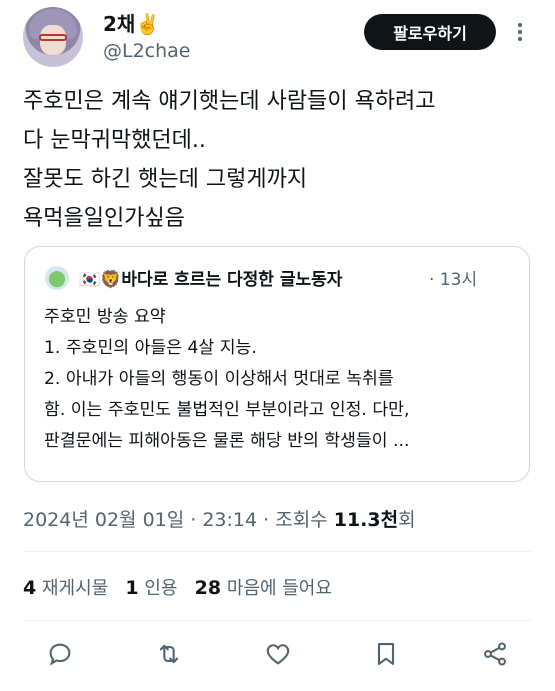 The height and width of the screenshot is (691, 555). I want to click on engagement-stats: 4 재게시물 1 인용 28 마음에 들어요, so click(177, 587).